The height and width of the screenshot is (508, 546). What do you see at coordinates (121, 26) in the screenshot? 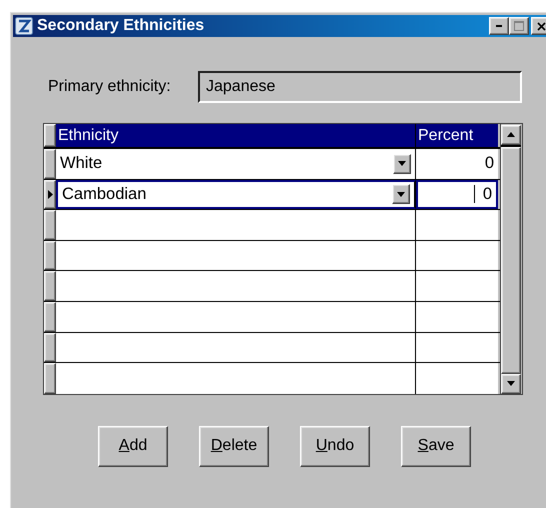
I see `window-title: Secondary Ethnicities` at bounding box center [121, 26].